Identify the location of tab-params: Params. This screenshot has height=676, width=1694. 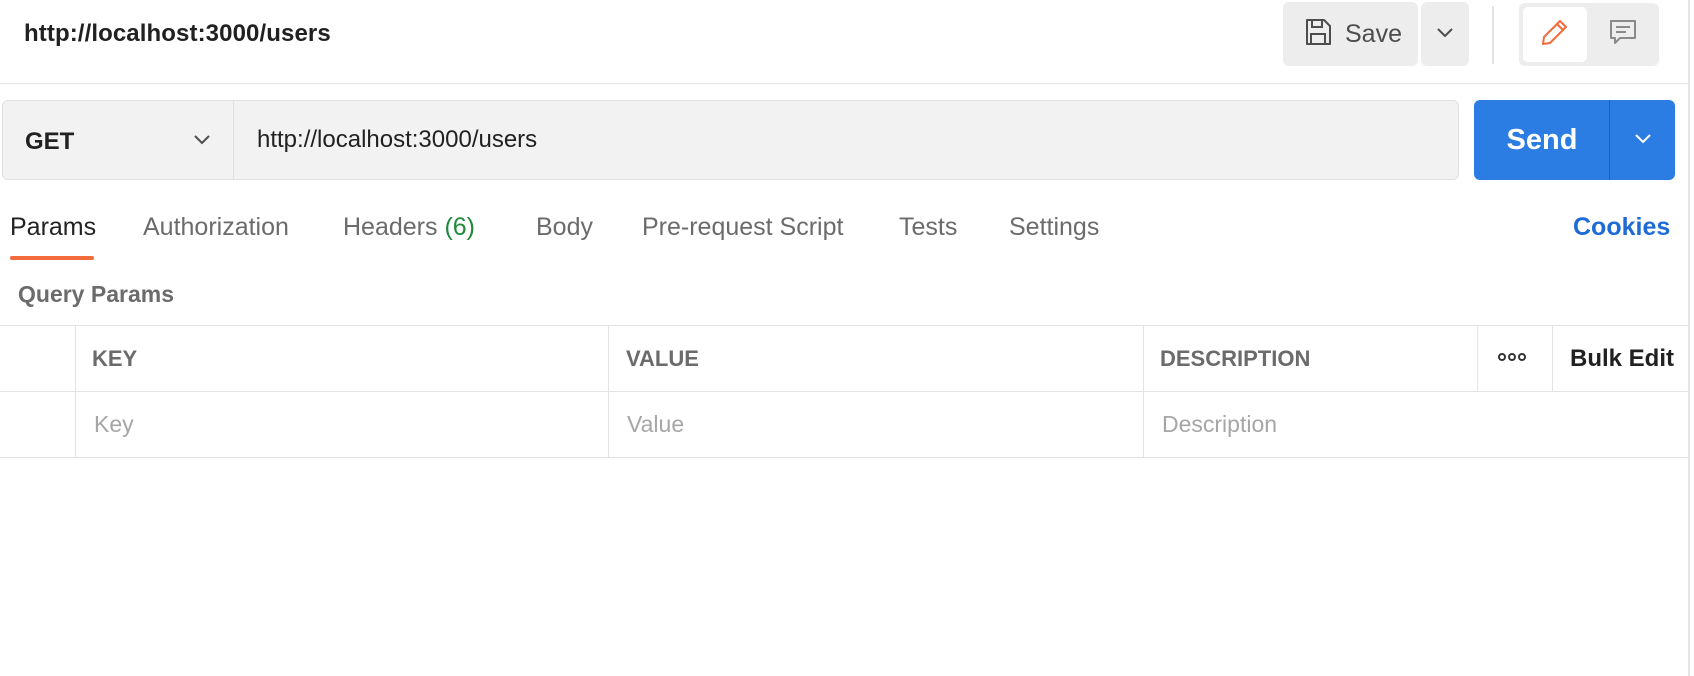
(53, 227).